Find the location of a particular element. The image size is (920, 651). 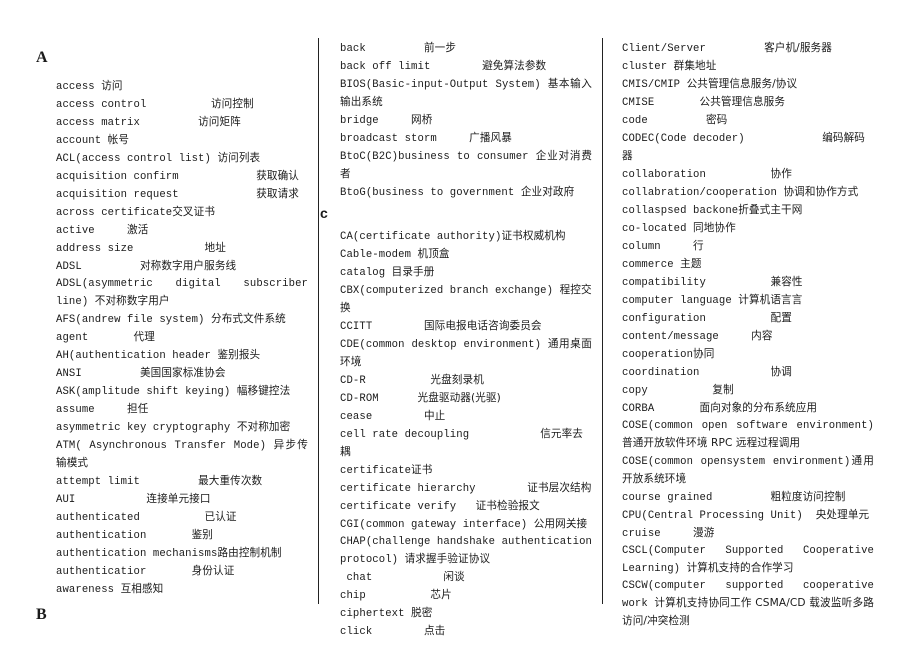

entry-term: configuration is located at coordinates (664, 319).